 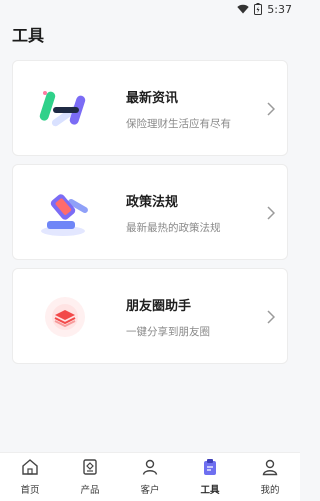 I want to click on card-title: 朋友圈助手, so click(x=159, y=306).